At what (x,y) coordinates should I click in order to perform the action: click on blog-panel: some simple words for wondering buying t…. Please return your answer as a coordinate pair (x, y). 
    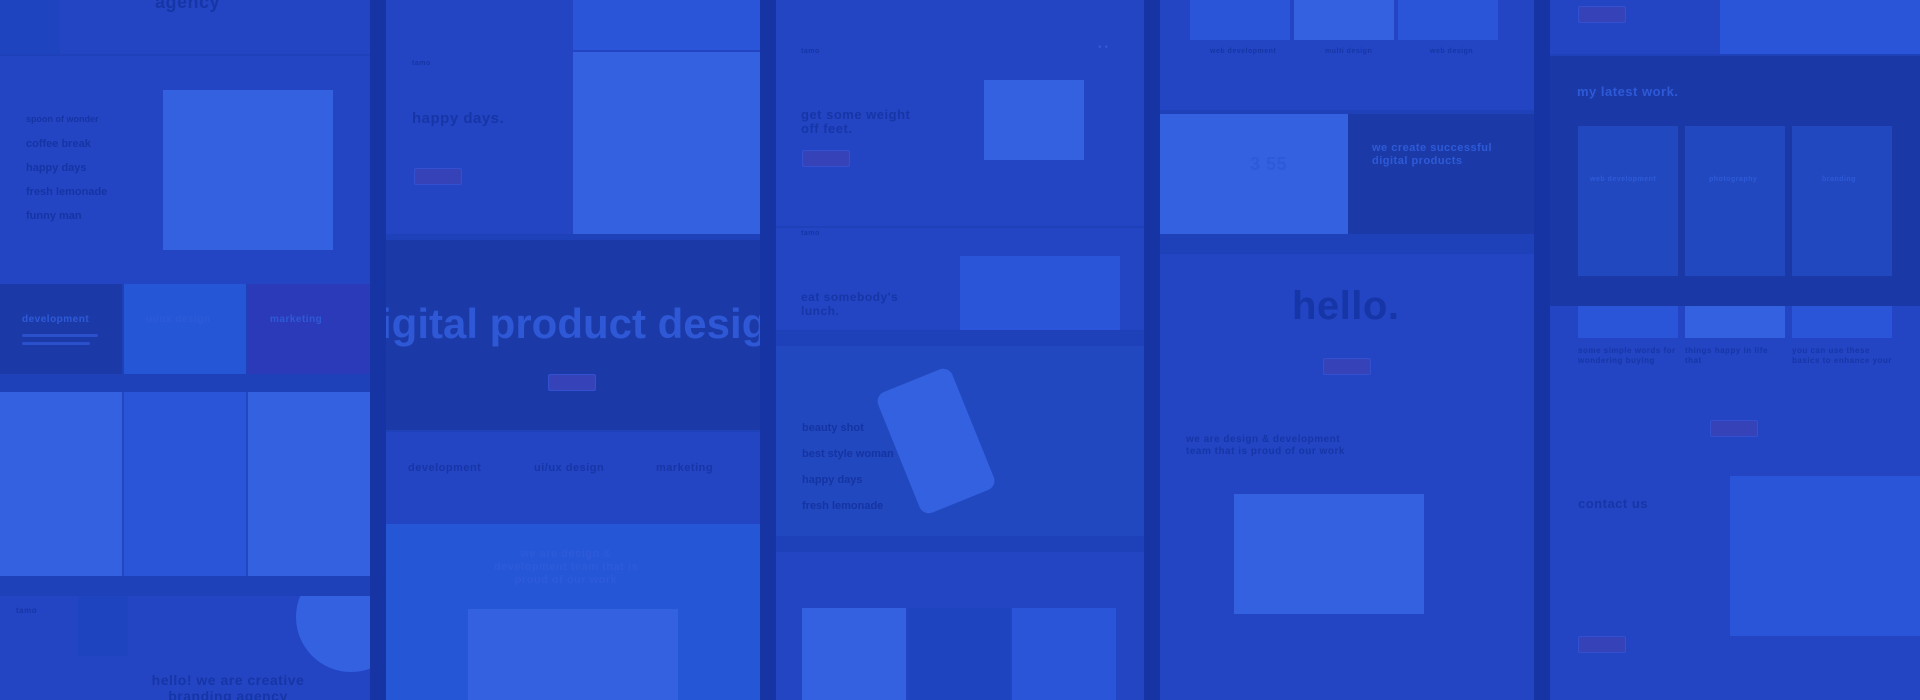
    Looking at the image, I should click on (1735, 503).